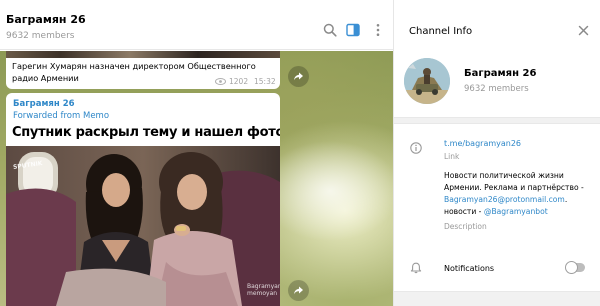  I want to click on message-time: 15:32, so click(265, 81).